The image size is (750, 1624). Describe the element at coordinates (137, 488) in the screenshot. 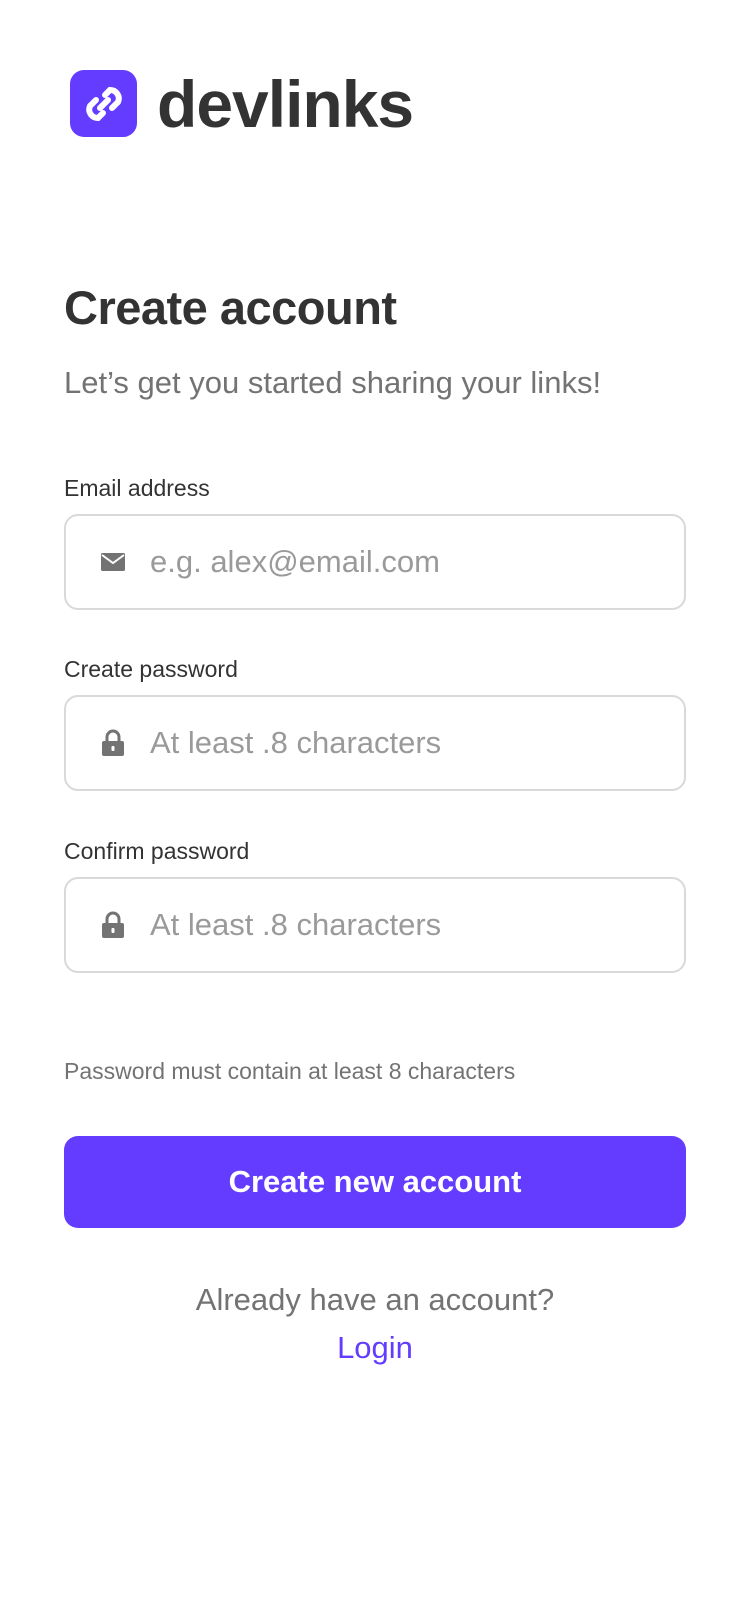

I see `email-label: Email address` at that location.